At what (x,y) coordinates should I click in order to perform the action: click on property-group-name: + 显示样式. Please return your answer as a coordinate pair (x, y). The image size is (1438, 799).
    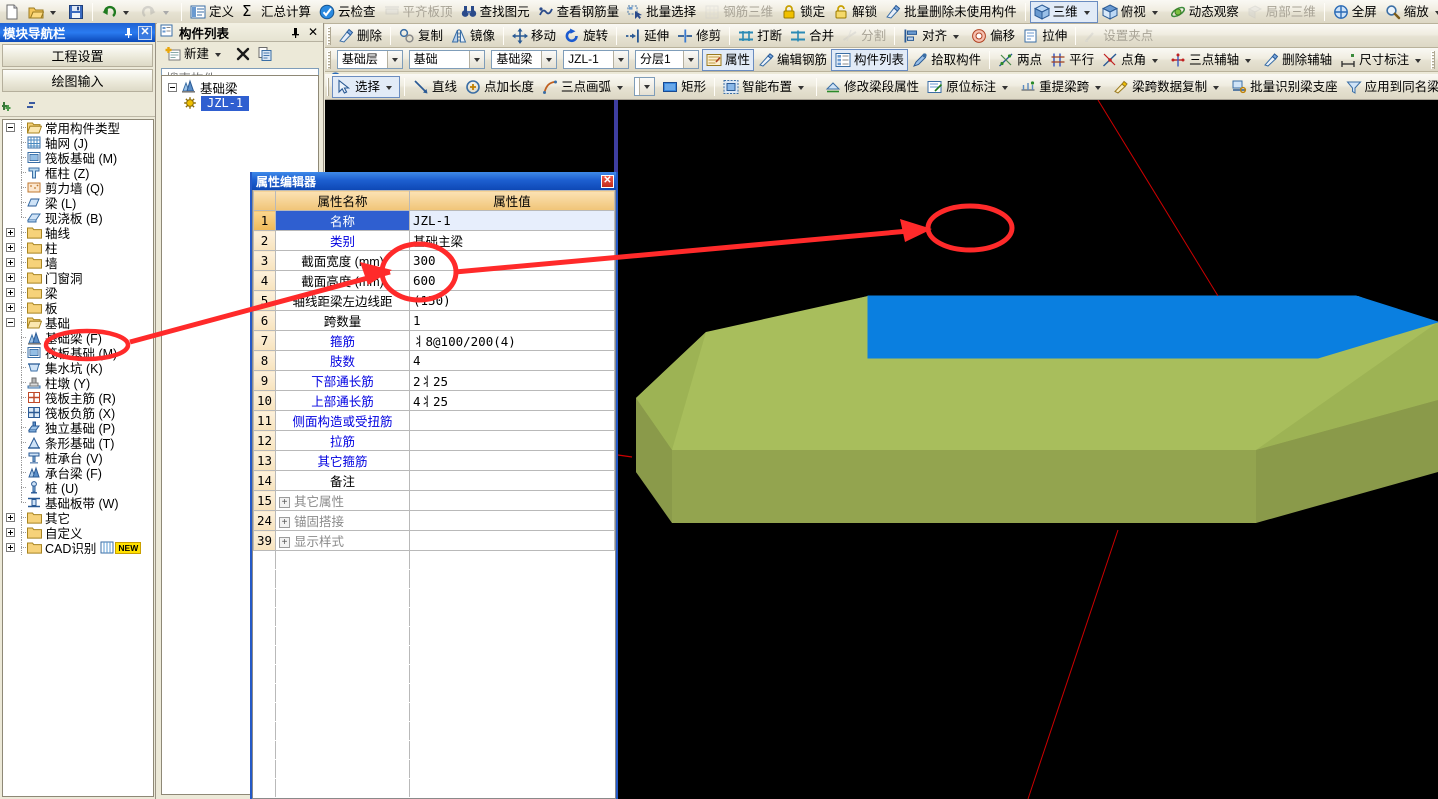
    Looking at the image, I should click on (342, 540).